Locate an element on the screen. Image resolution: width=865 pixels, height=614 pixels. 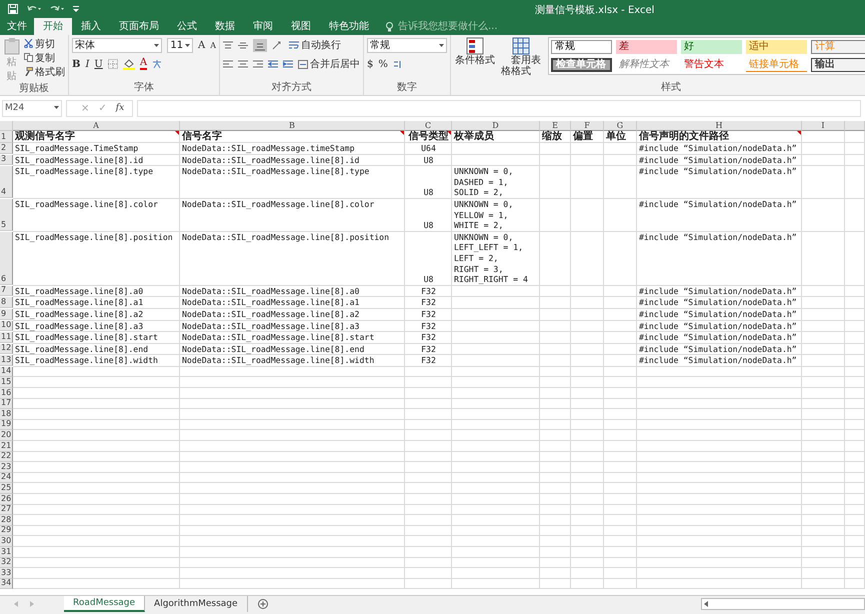
align-center-icon is located at coordinates (243, 64).